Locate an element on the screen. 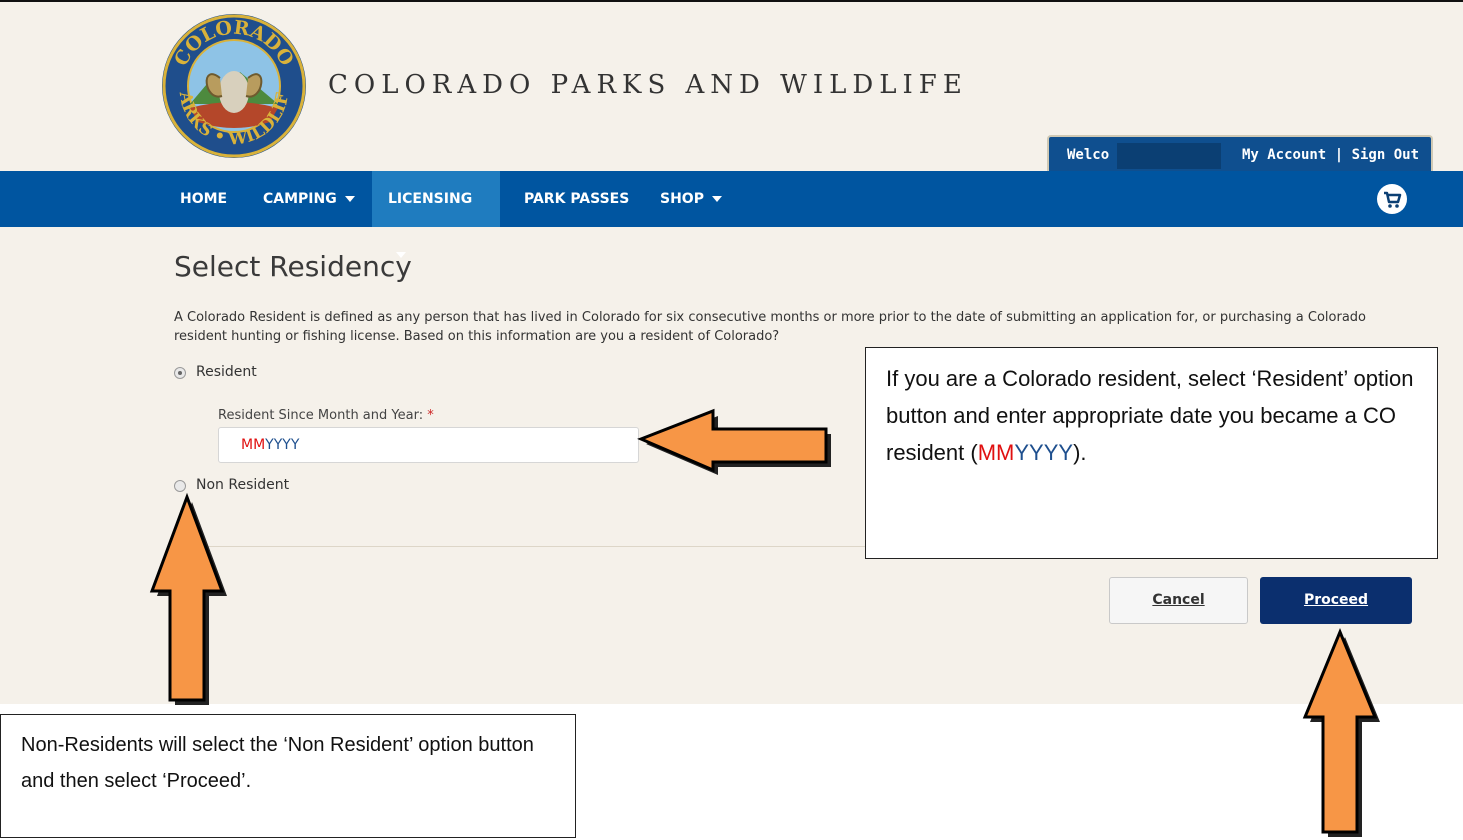 The width and height of the screenshot is (1463, 840). date-yyyy-value: YYYY is located at coordinates (282, 445).